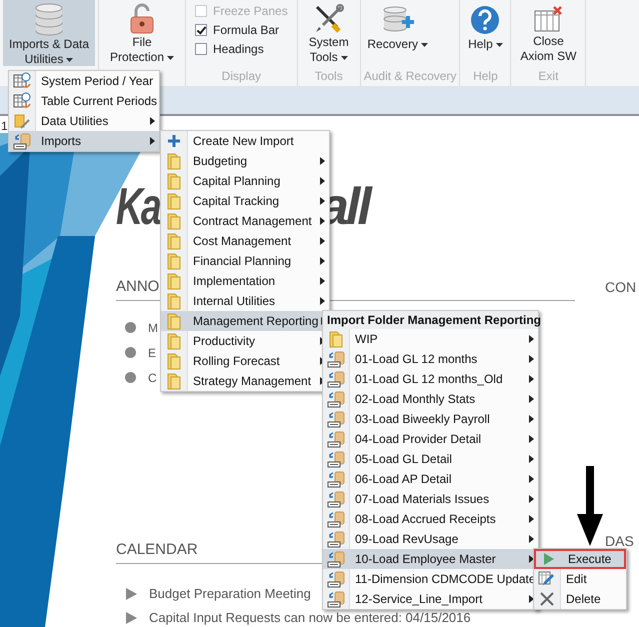 This screenshot has height=627, width=639. Describe the element at coordinates (238, 49) in the screenshot. I see `checkbox-label: Headings` at that location.